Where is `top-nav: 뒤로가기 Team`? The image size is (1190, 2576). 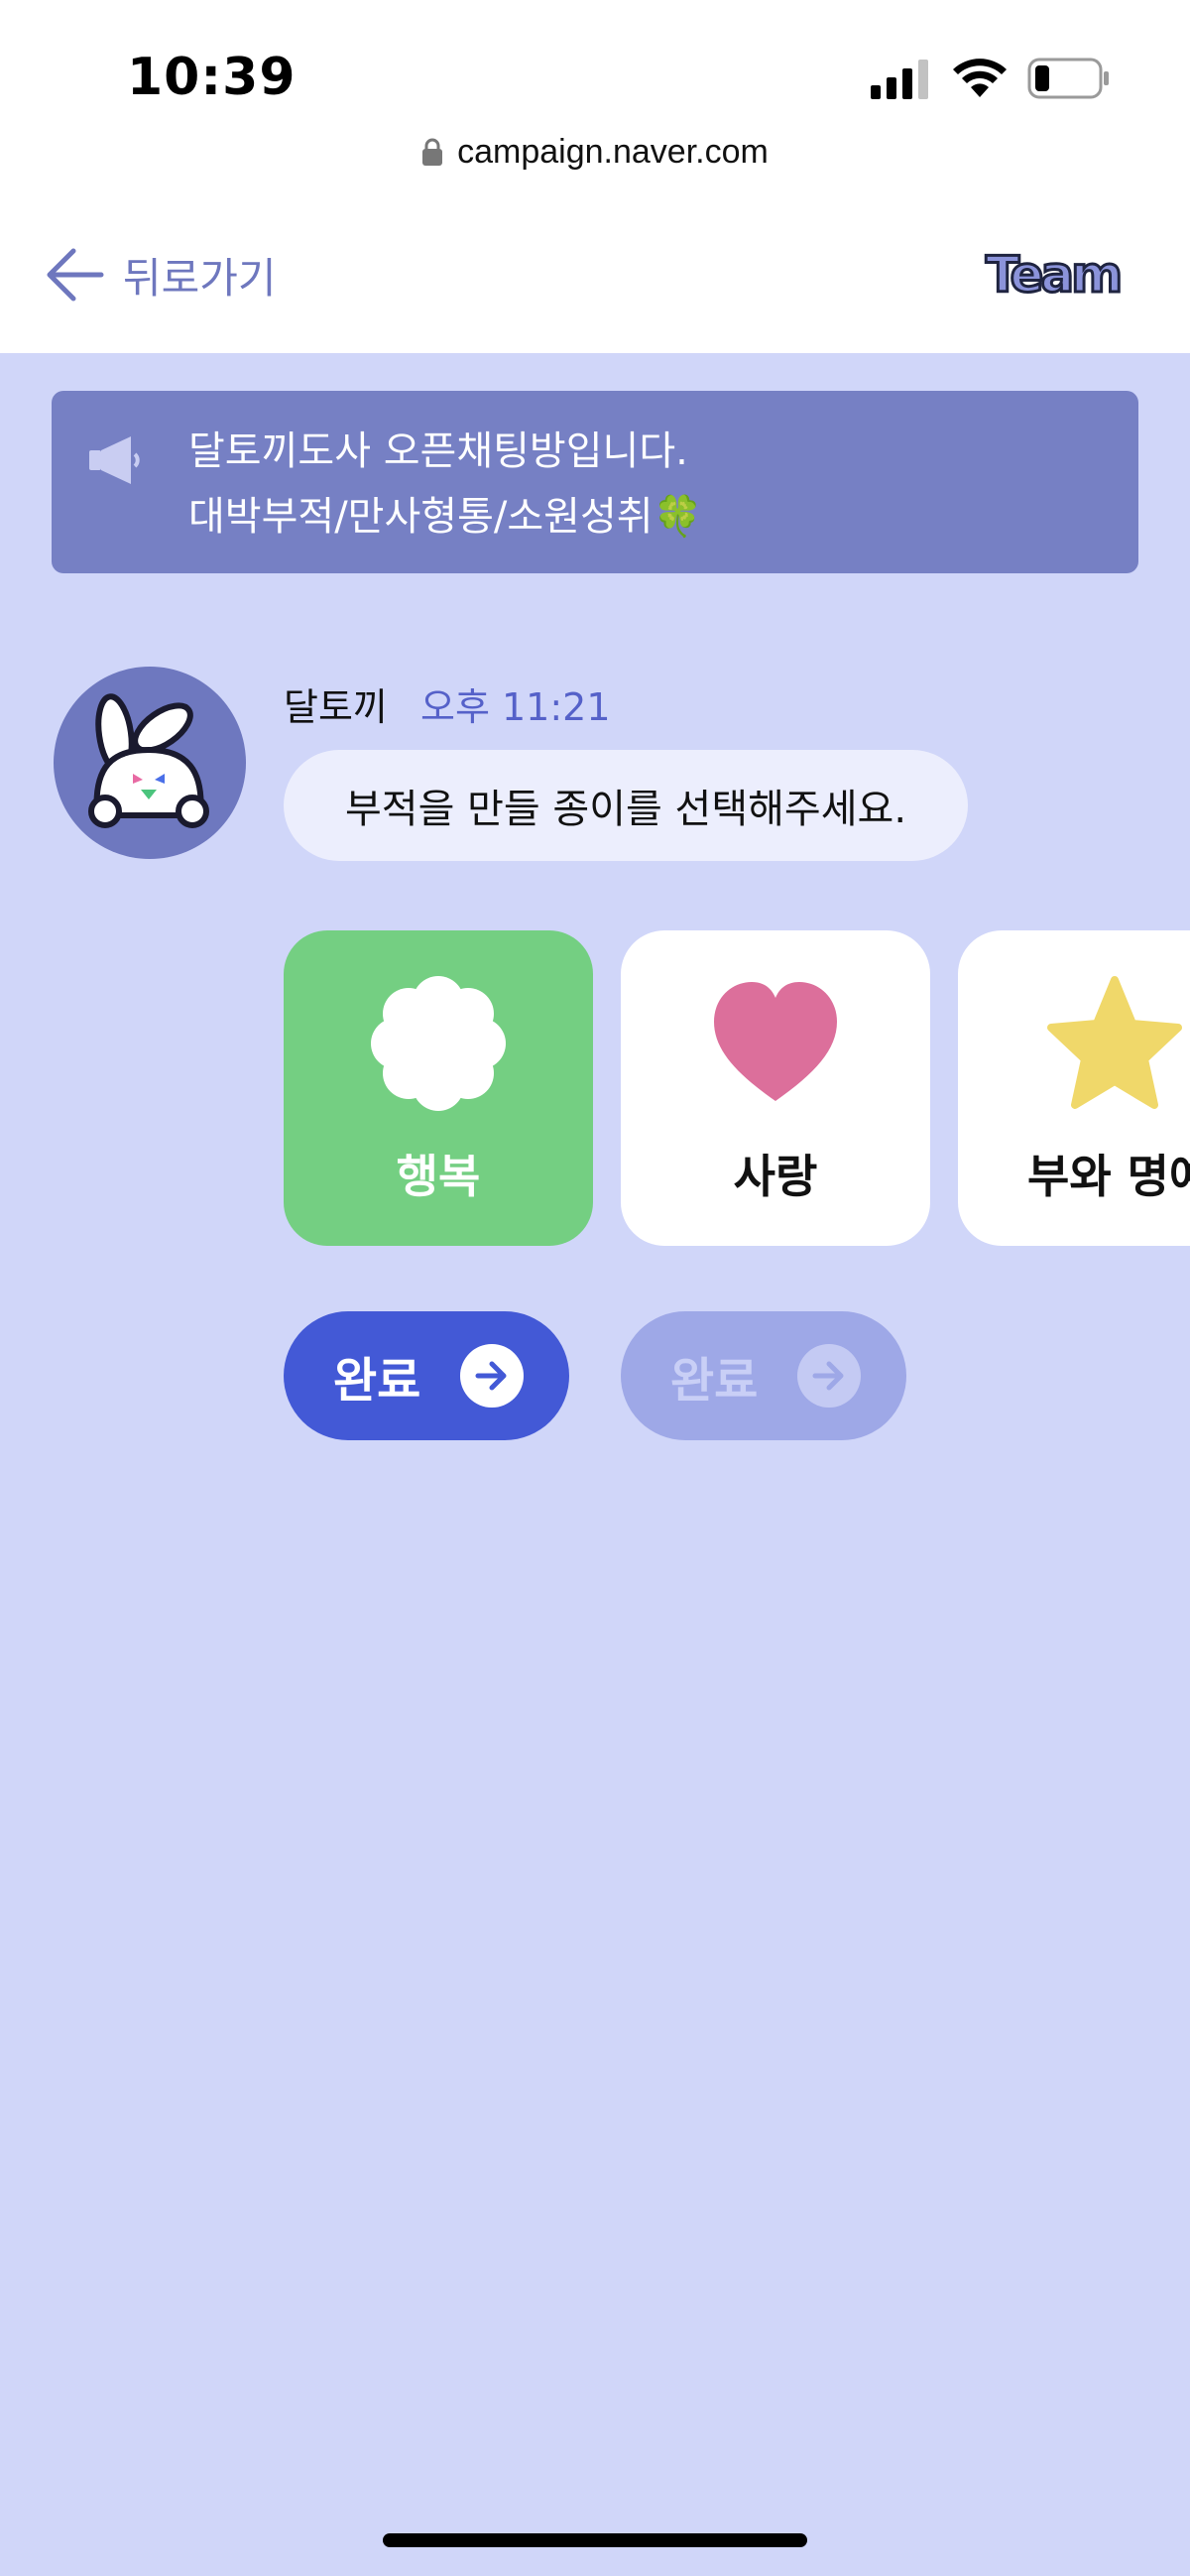
top-nav: 뒤로가기 Team is located at coordinates (595, 275).